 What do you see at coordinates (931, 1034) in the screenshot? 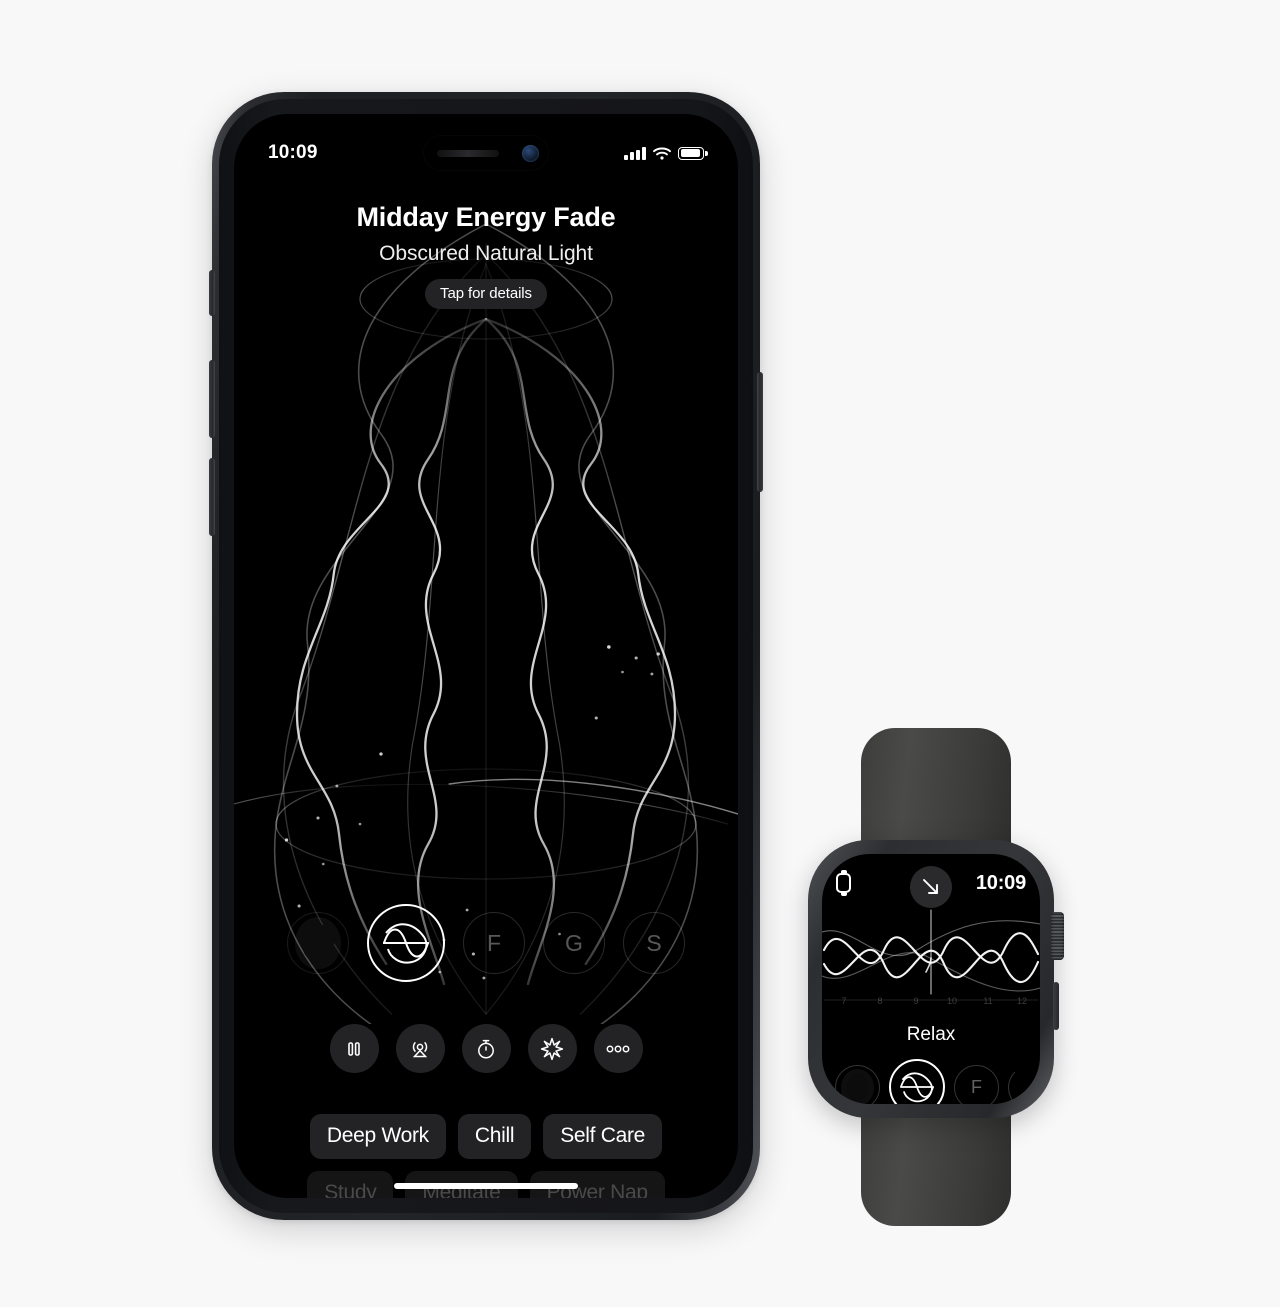
I see `watch-sound-label: Relax` at bounding box center [931, 1034].